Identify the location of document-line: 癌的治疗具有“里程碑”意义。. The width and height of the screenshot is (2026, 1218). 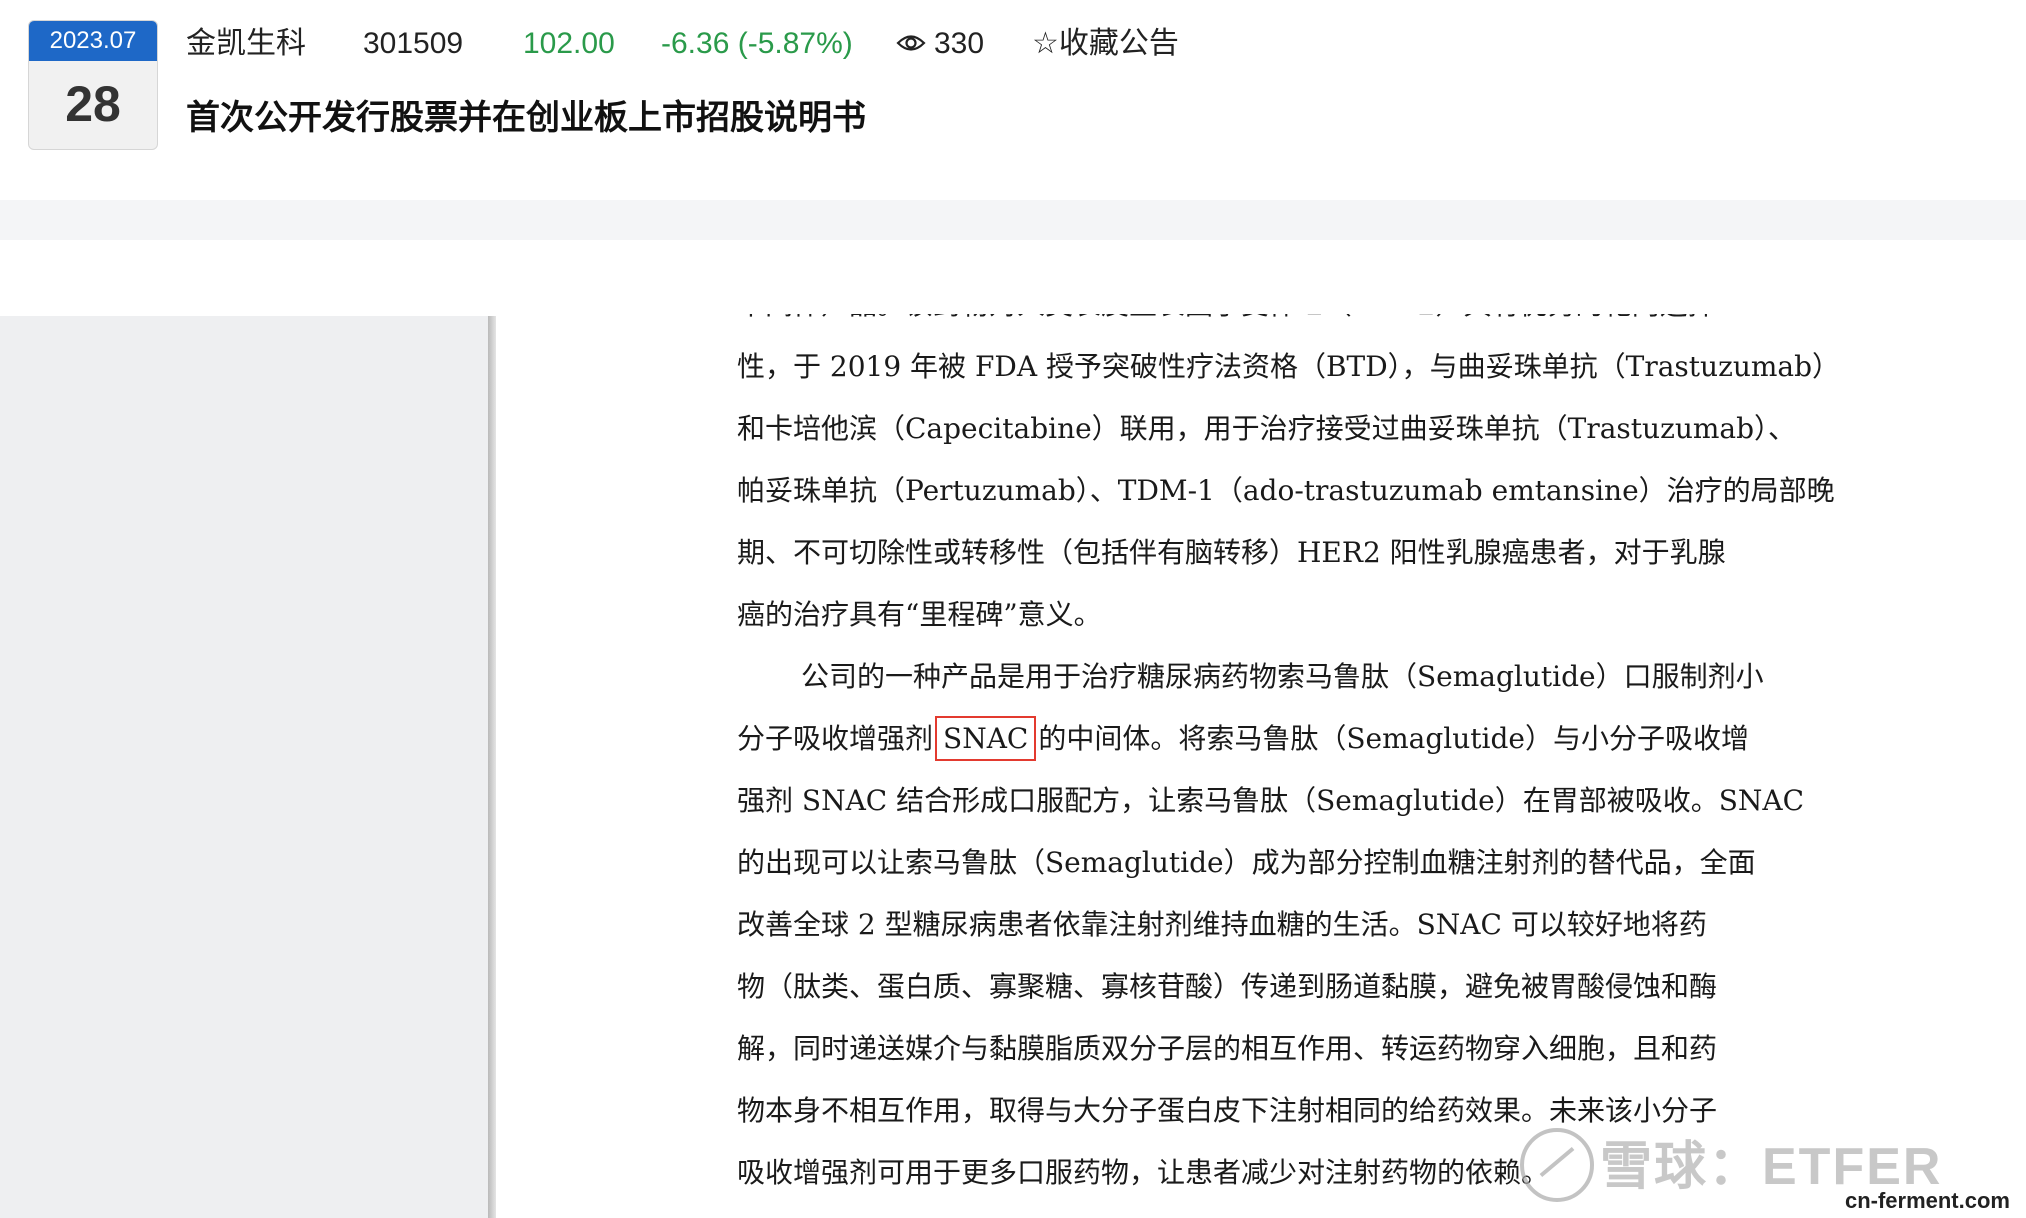
(919, 614).